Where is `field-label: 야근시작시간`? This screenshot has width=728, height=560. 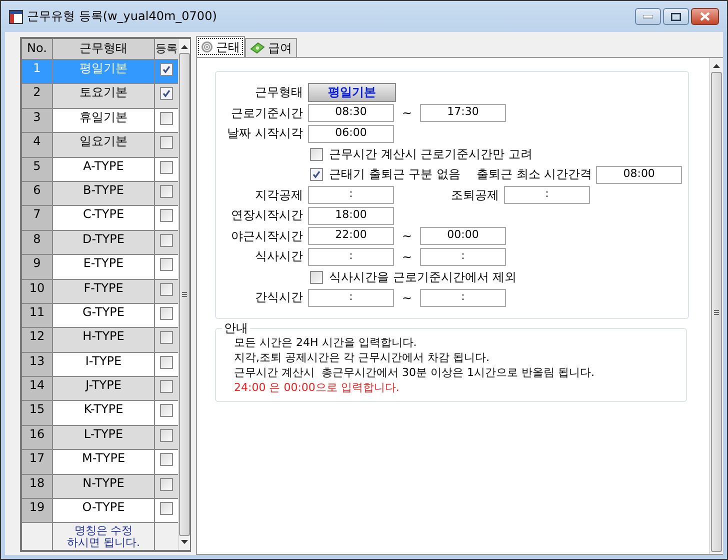 field-label: 야근시작시간 is located at coordinates (267, 236).